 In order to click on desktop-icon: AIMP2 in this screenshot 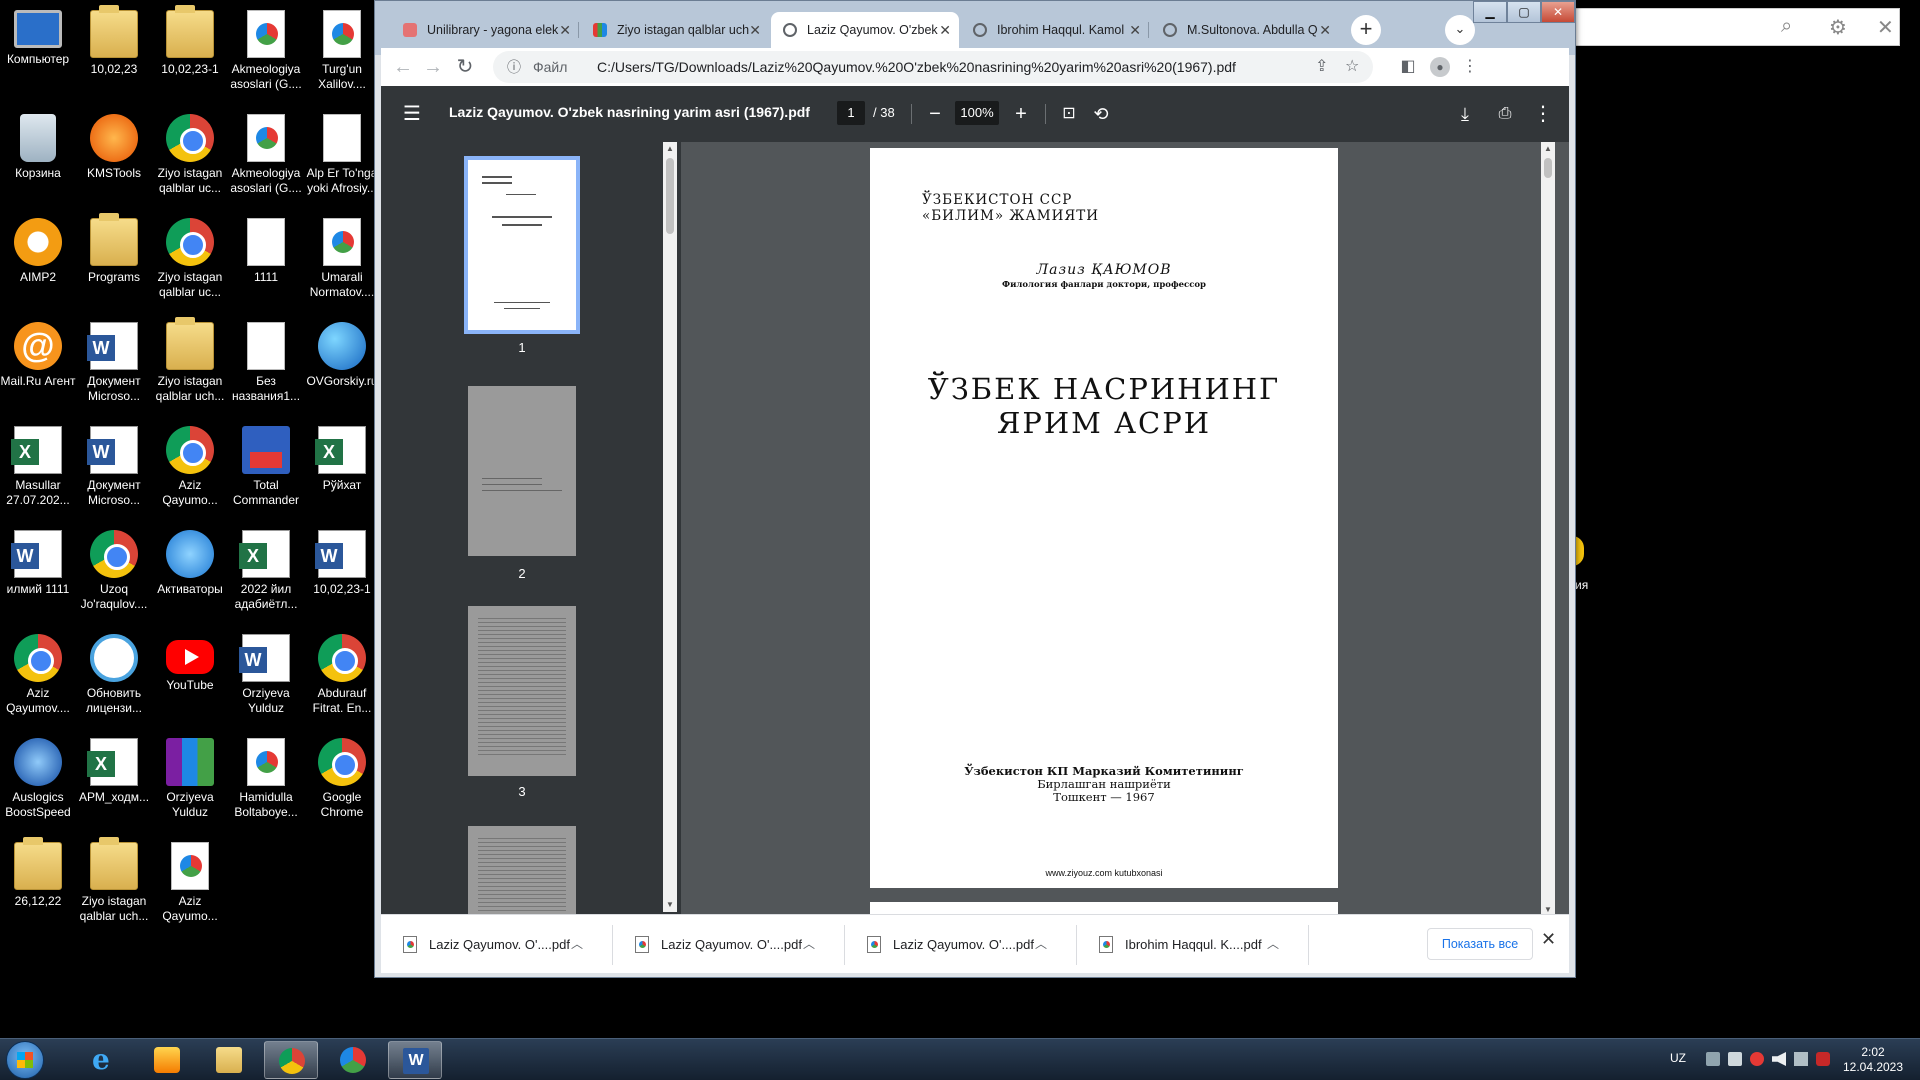, I will do `click(38, 262)`.